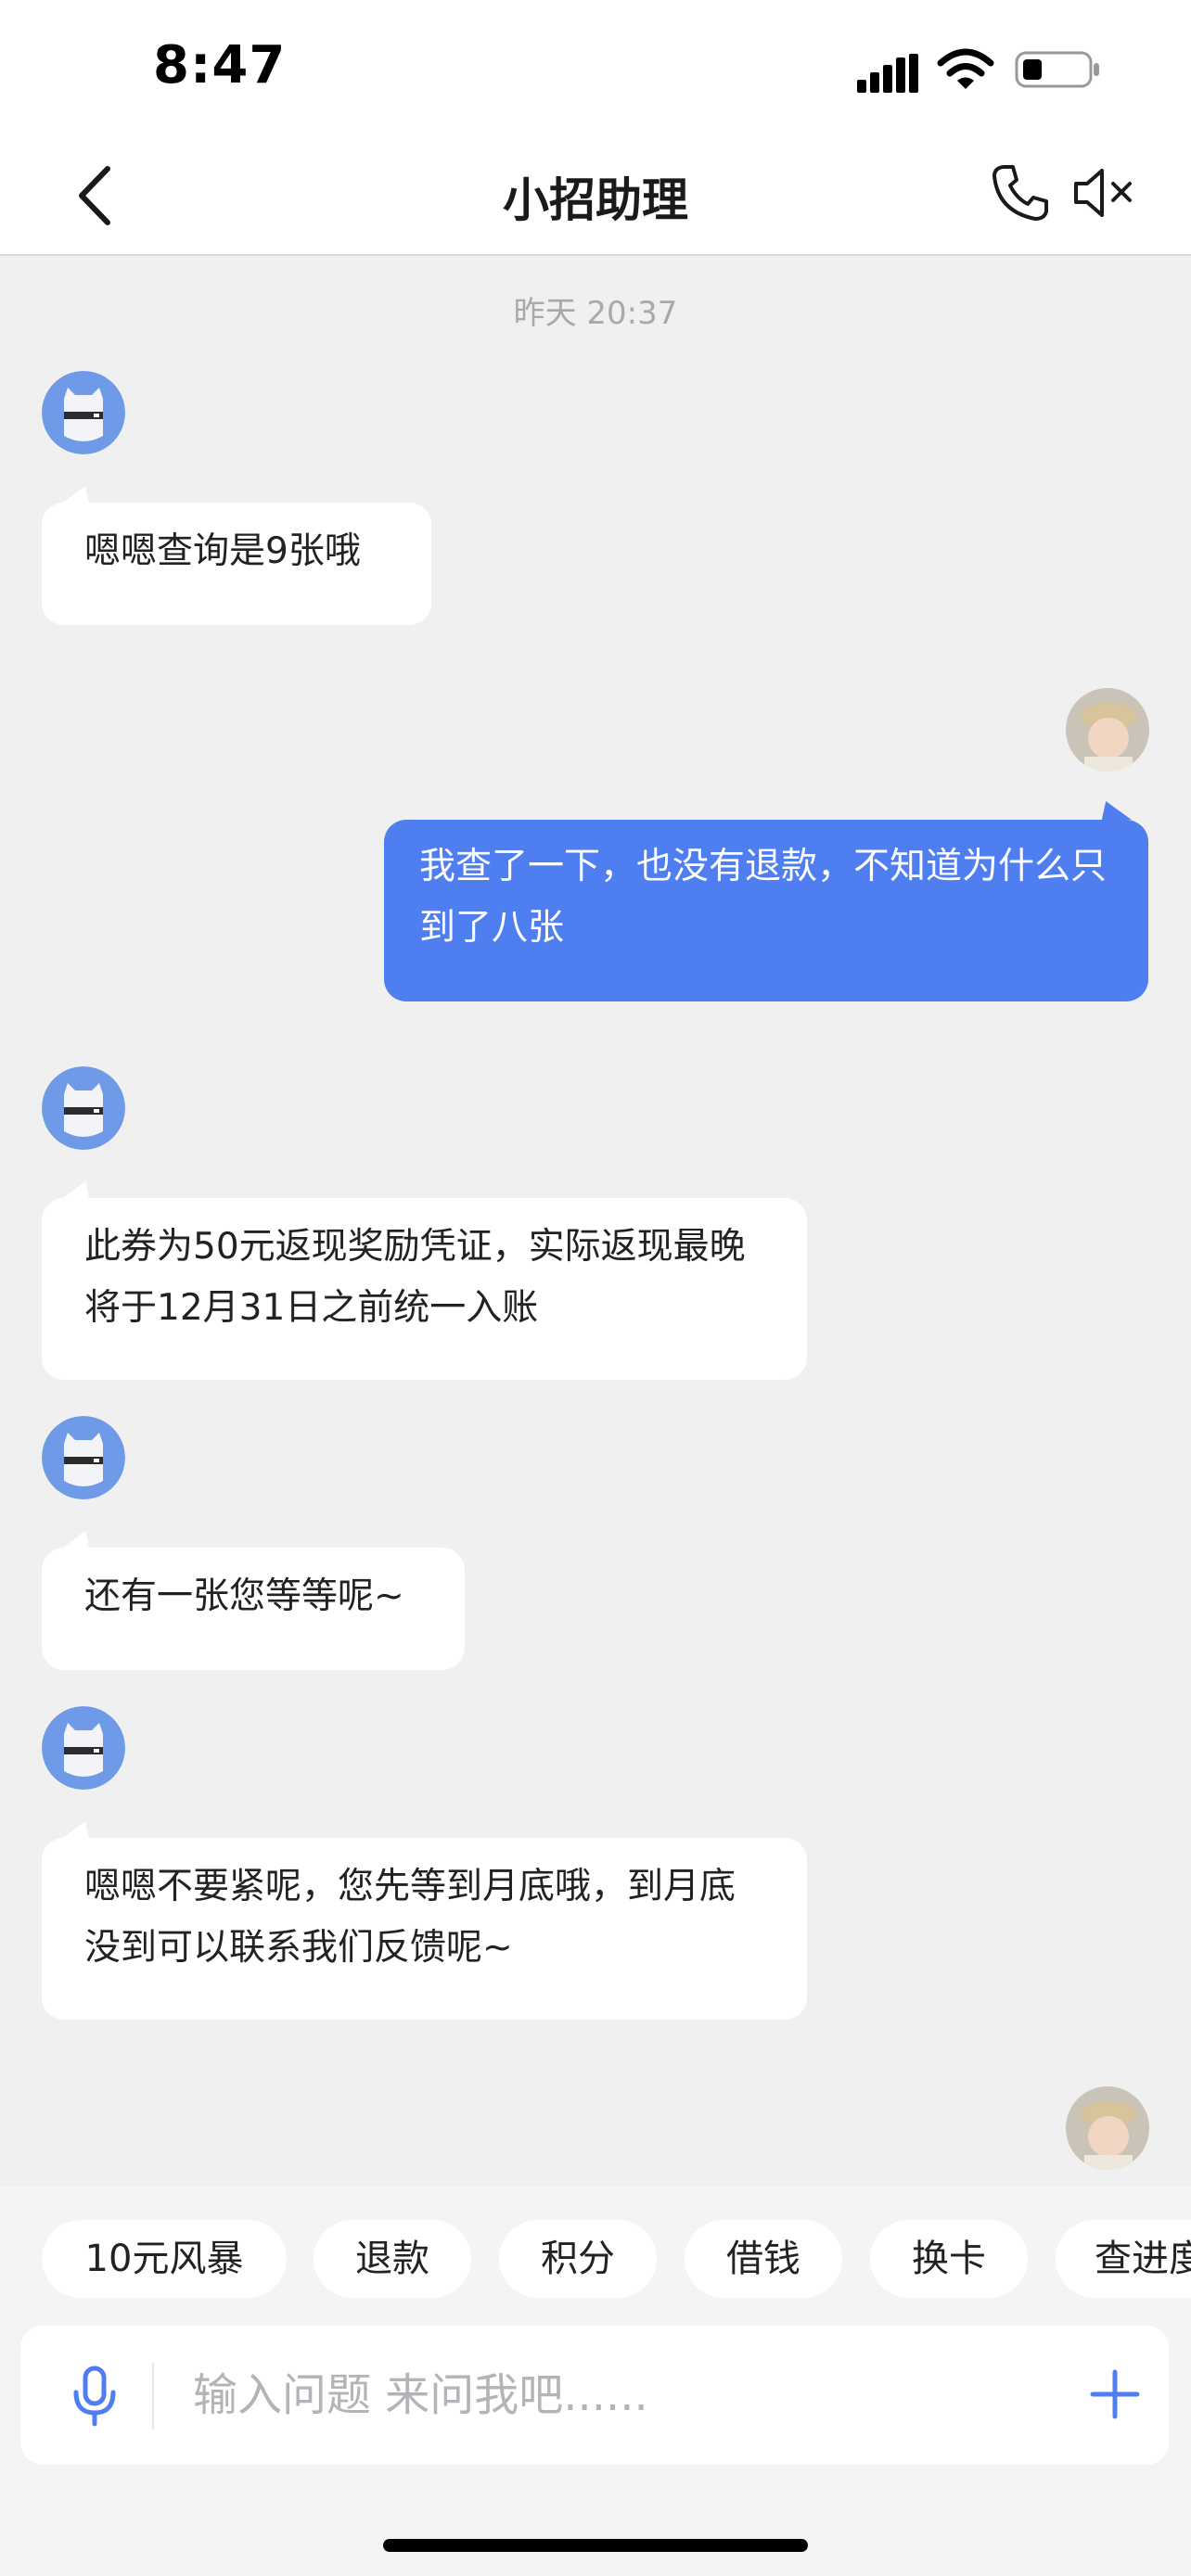  I want to click on quick-reply-chip: 借钱, so click(764, 2259).